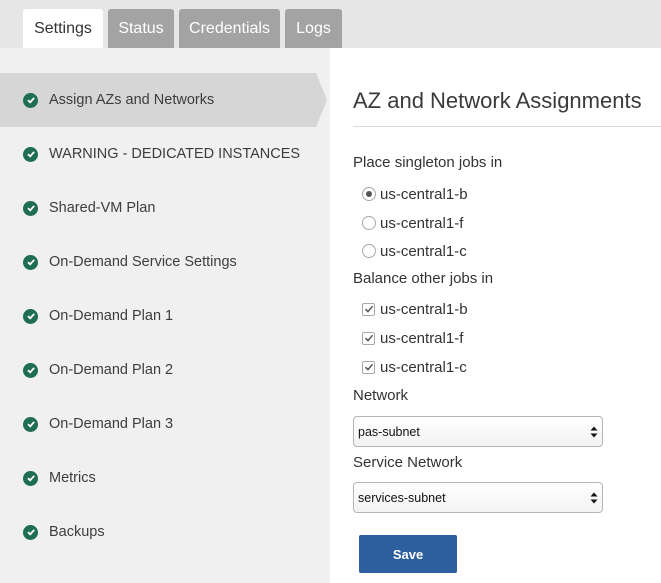  What do you see at coordinates (175, 154) in the screenshot?
I see `sidebar-item-label: WARNING - DEDICATED INSTANCES` at bounding box center [175, 154].